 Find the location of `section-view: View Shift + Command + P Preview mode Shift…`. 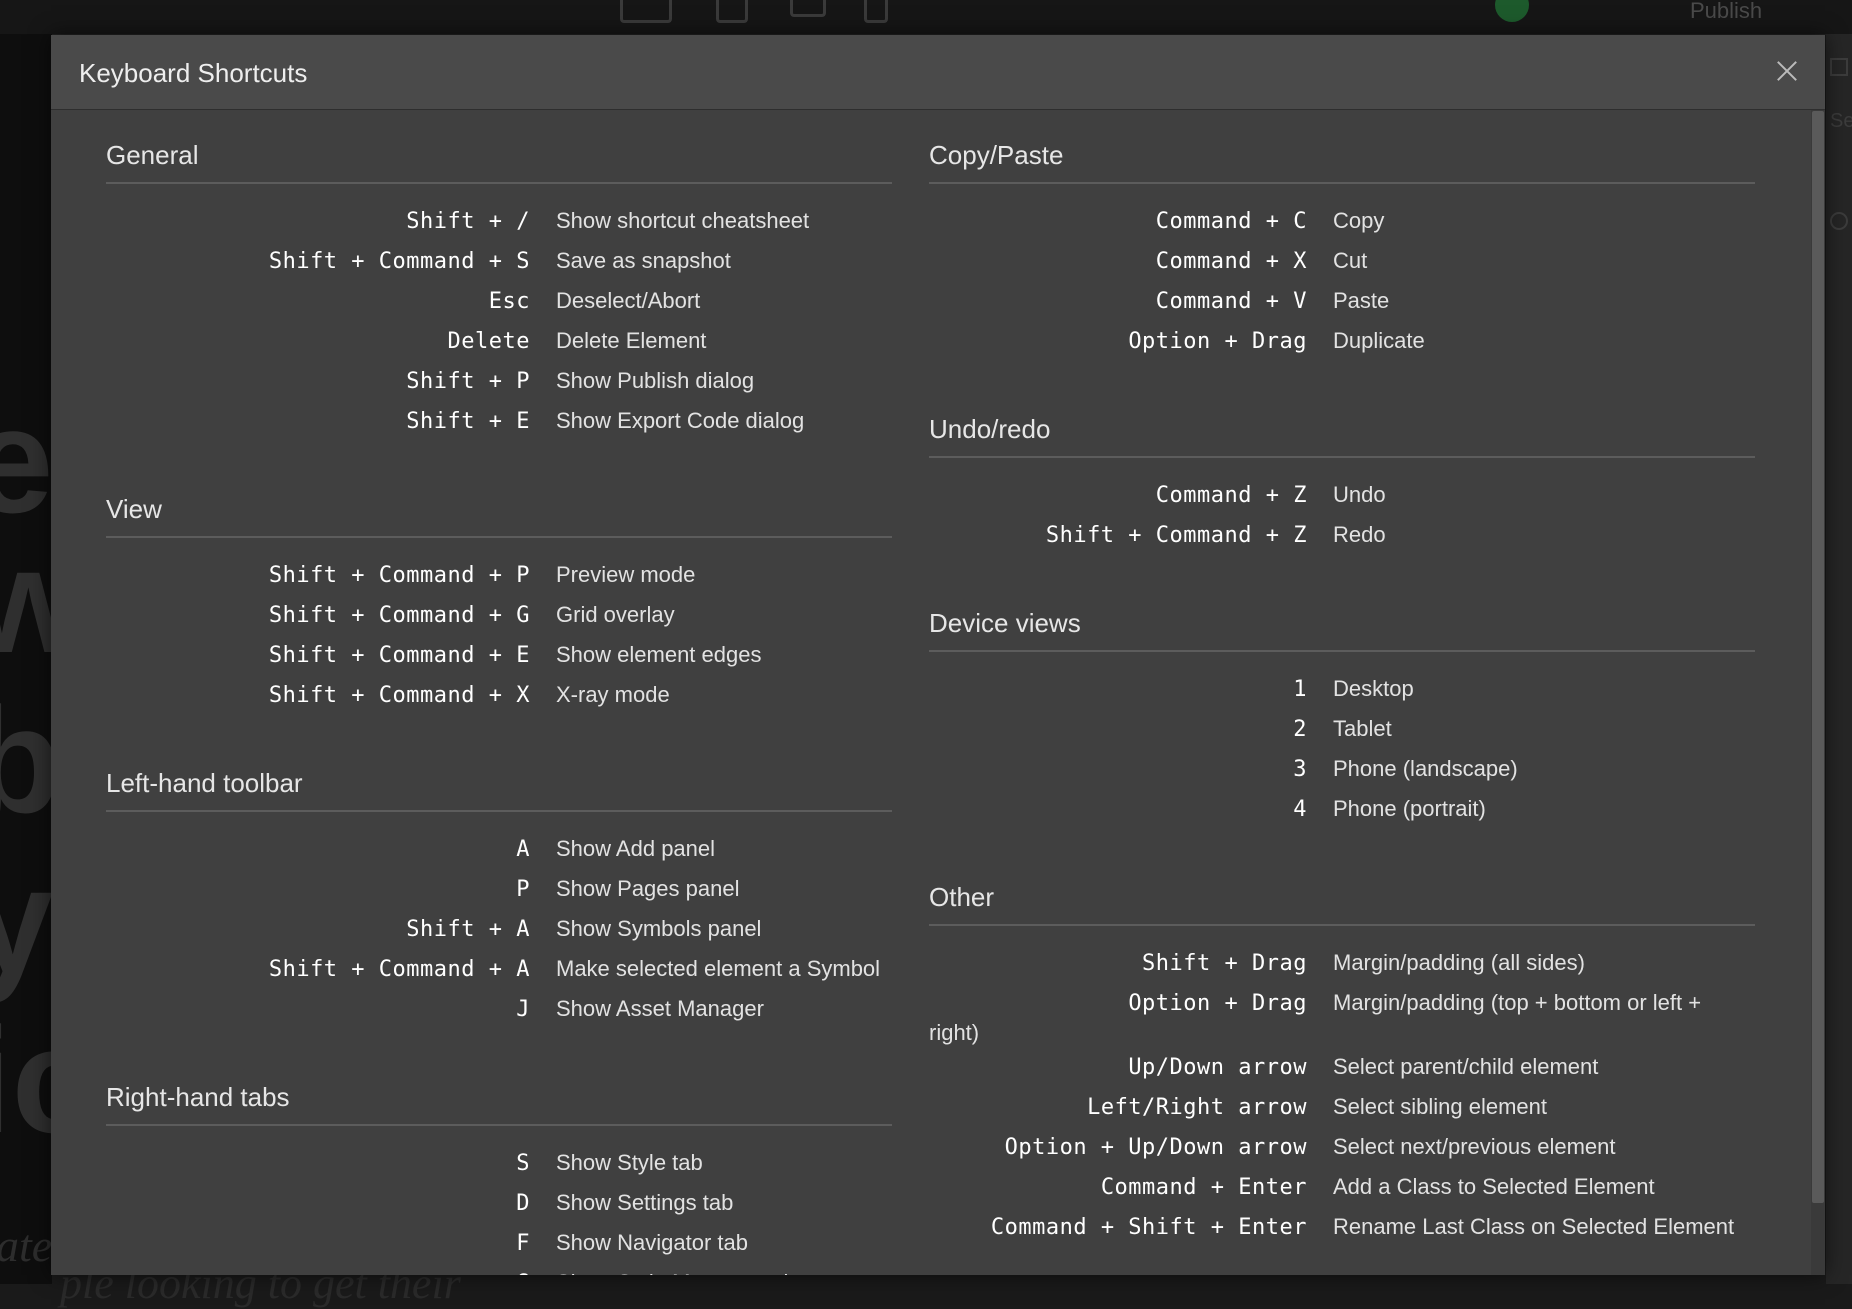

section-view: View Shift + Command + P Preview mode Shift… is located at coordinates (499, 608).